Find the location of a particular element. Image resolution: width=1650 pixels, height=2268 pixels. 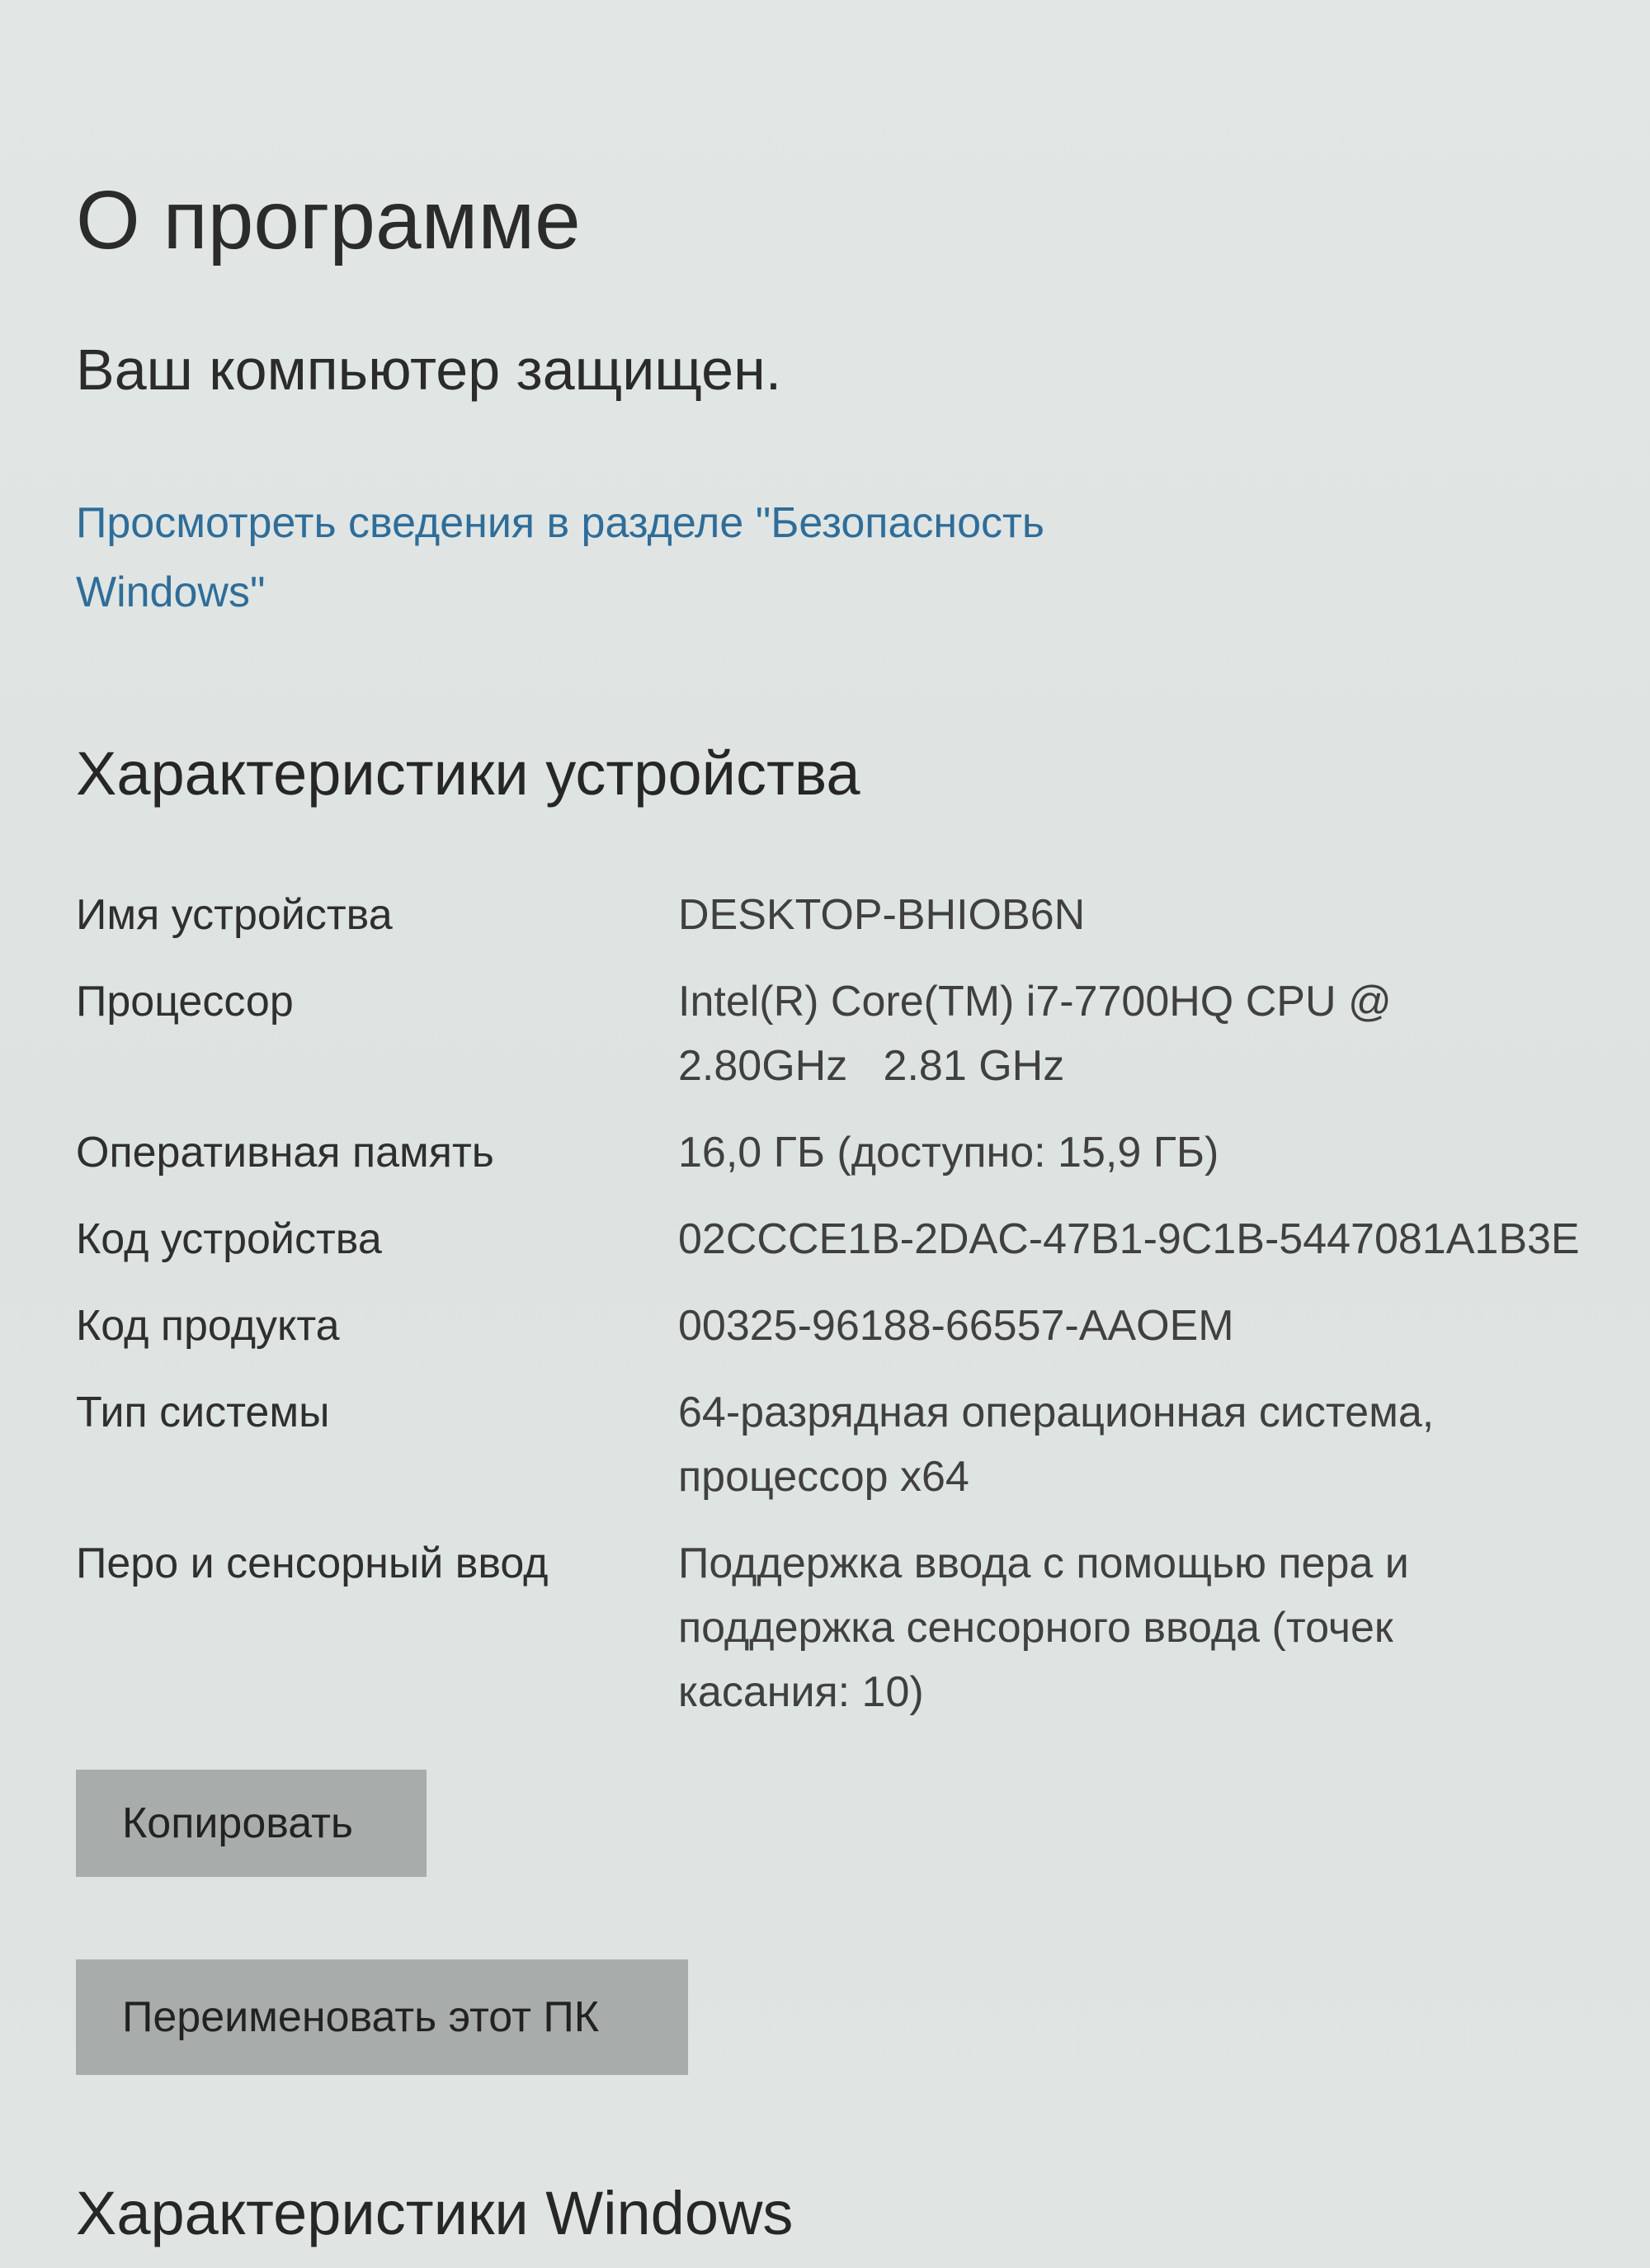

page-title: О программе is located at coordinates (328, 220).